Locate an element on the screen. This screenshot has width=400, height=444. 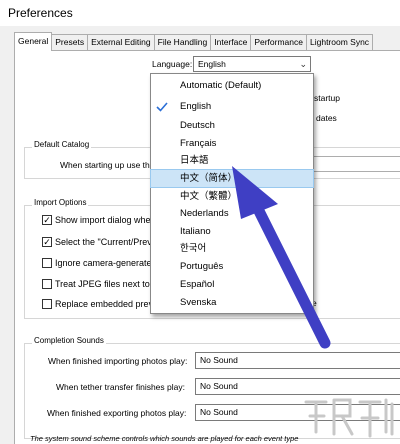
watermark-logo is located at coordinates (349, 418).